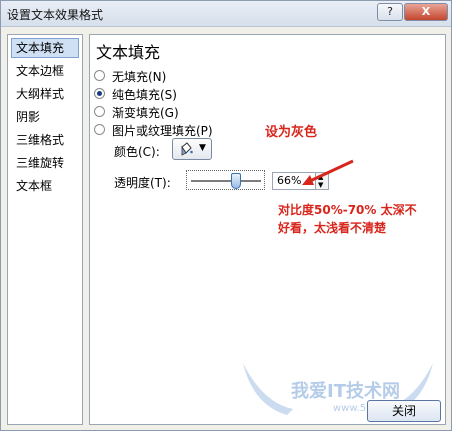 Image resolution: width=452 pixels, height=431 pixels. I want to click on sidebar-item-text-border: 文本边框, so click(45, 71).